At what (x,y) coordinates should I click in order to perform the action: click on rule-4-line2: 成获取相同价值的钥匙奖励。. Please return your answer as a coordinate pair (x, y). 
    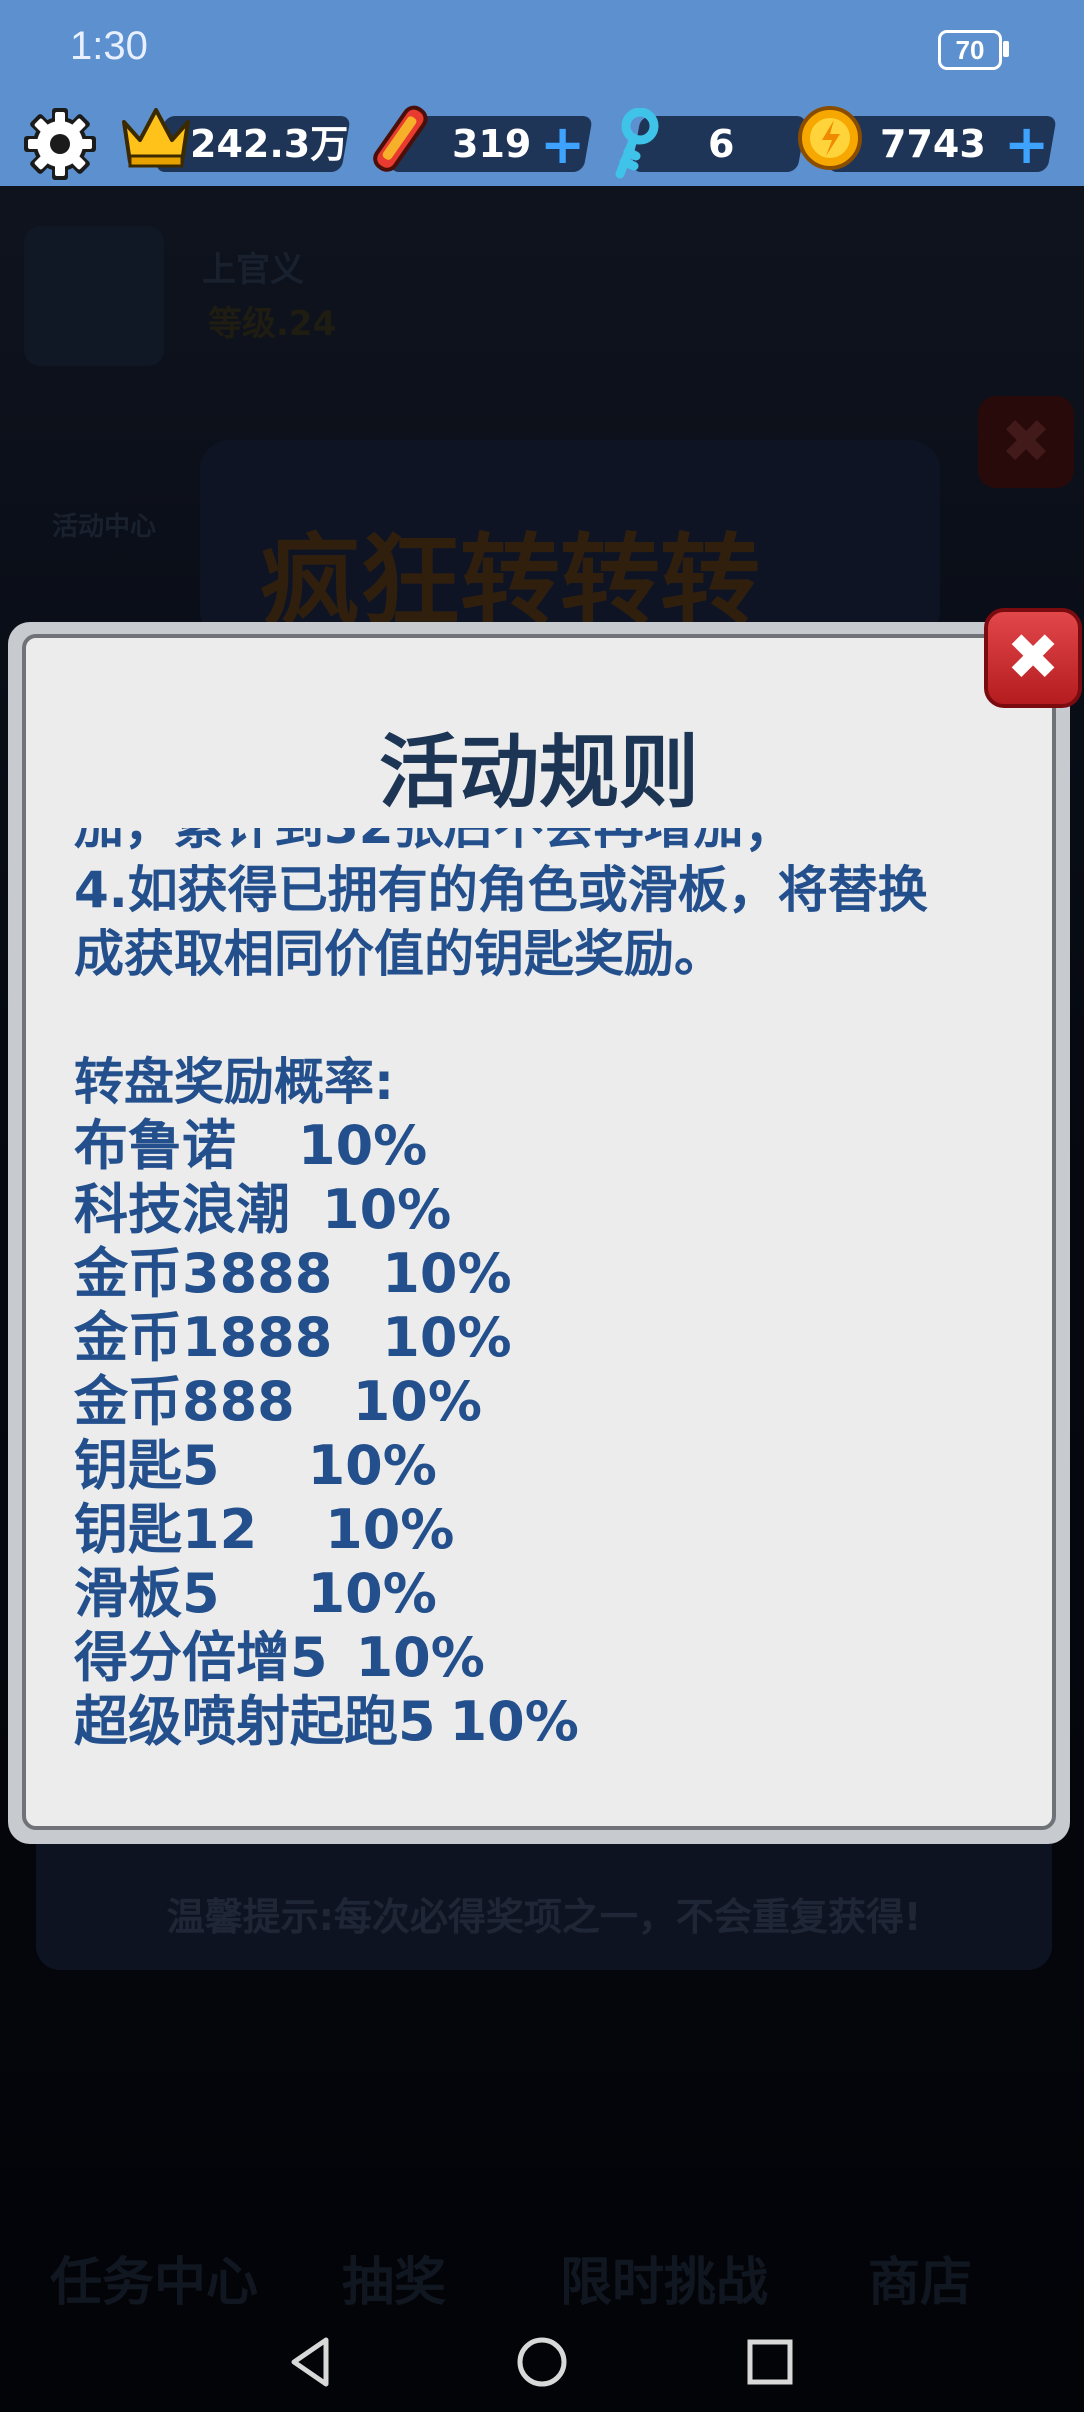
    Looking at the image, I should click on (399, 954).